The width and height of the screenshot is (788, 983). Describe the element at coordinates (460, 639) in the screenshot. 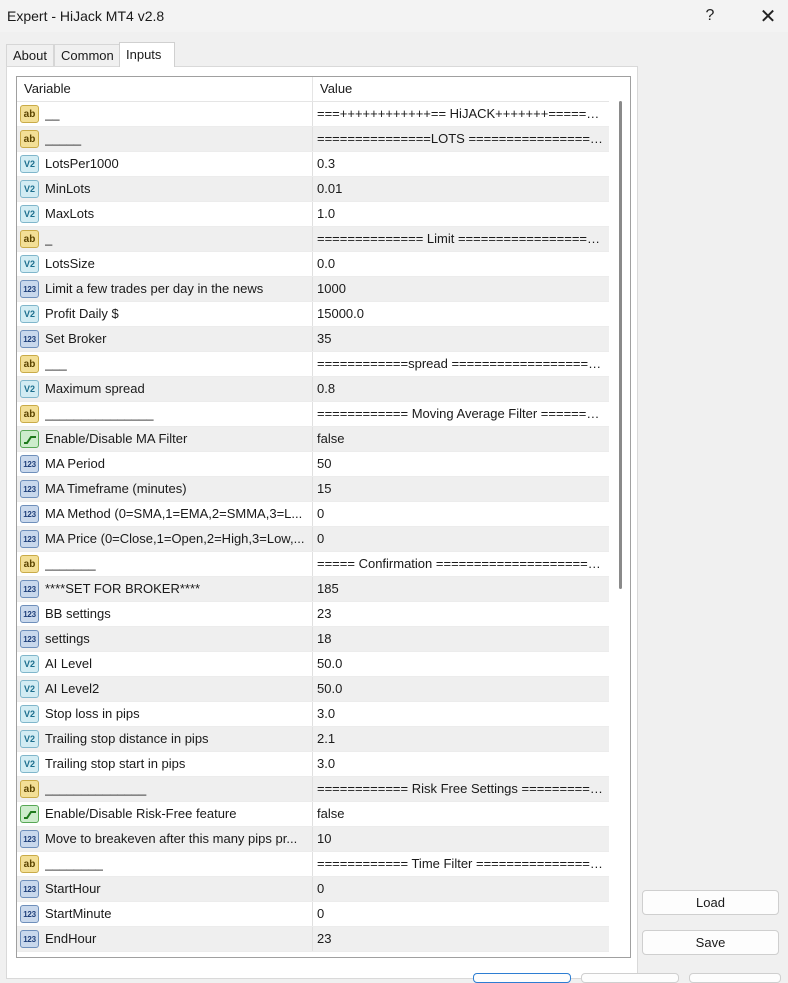

I see `value-cell: 18` at that location.